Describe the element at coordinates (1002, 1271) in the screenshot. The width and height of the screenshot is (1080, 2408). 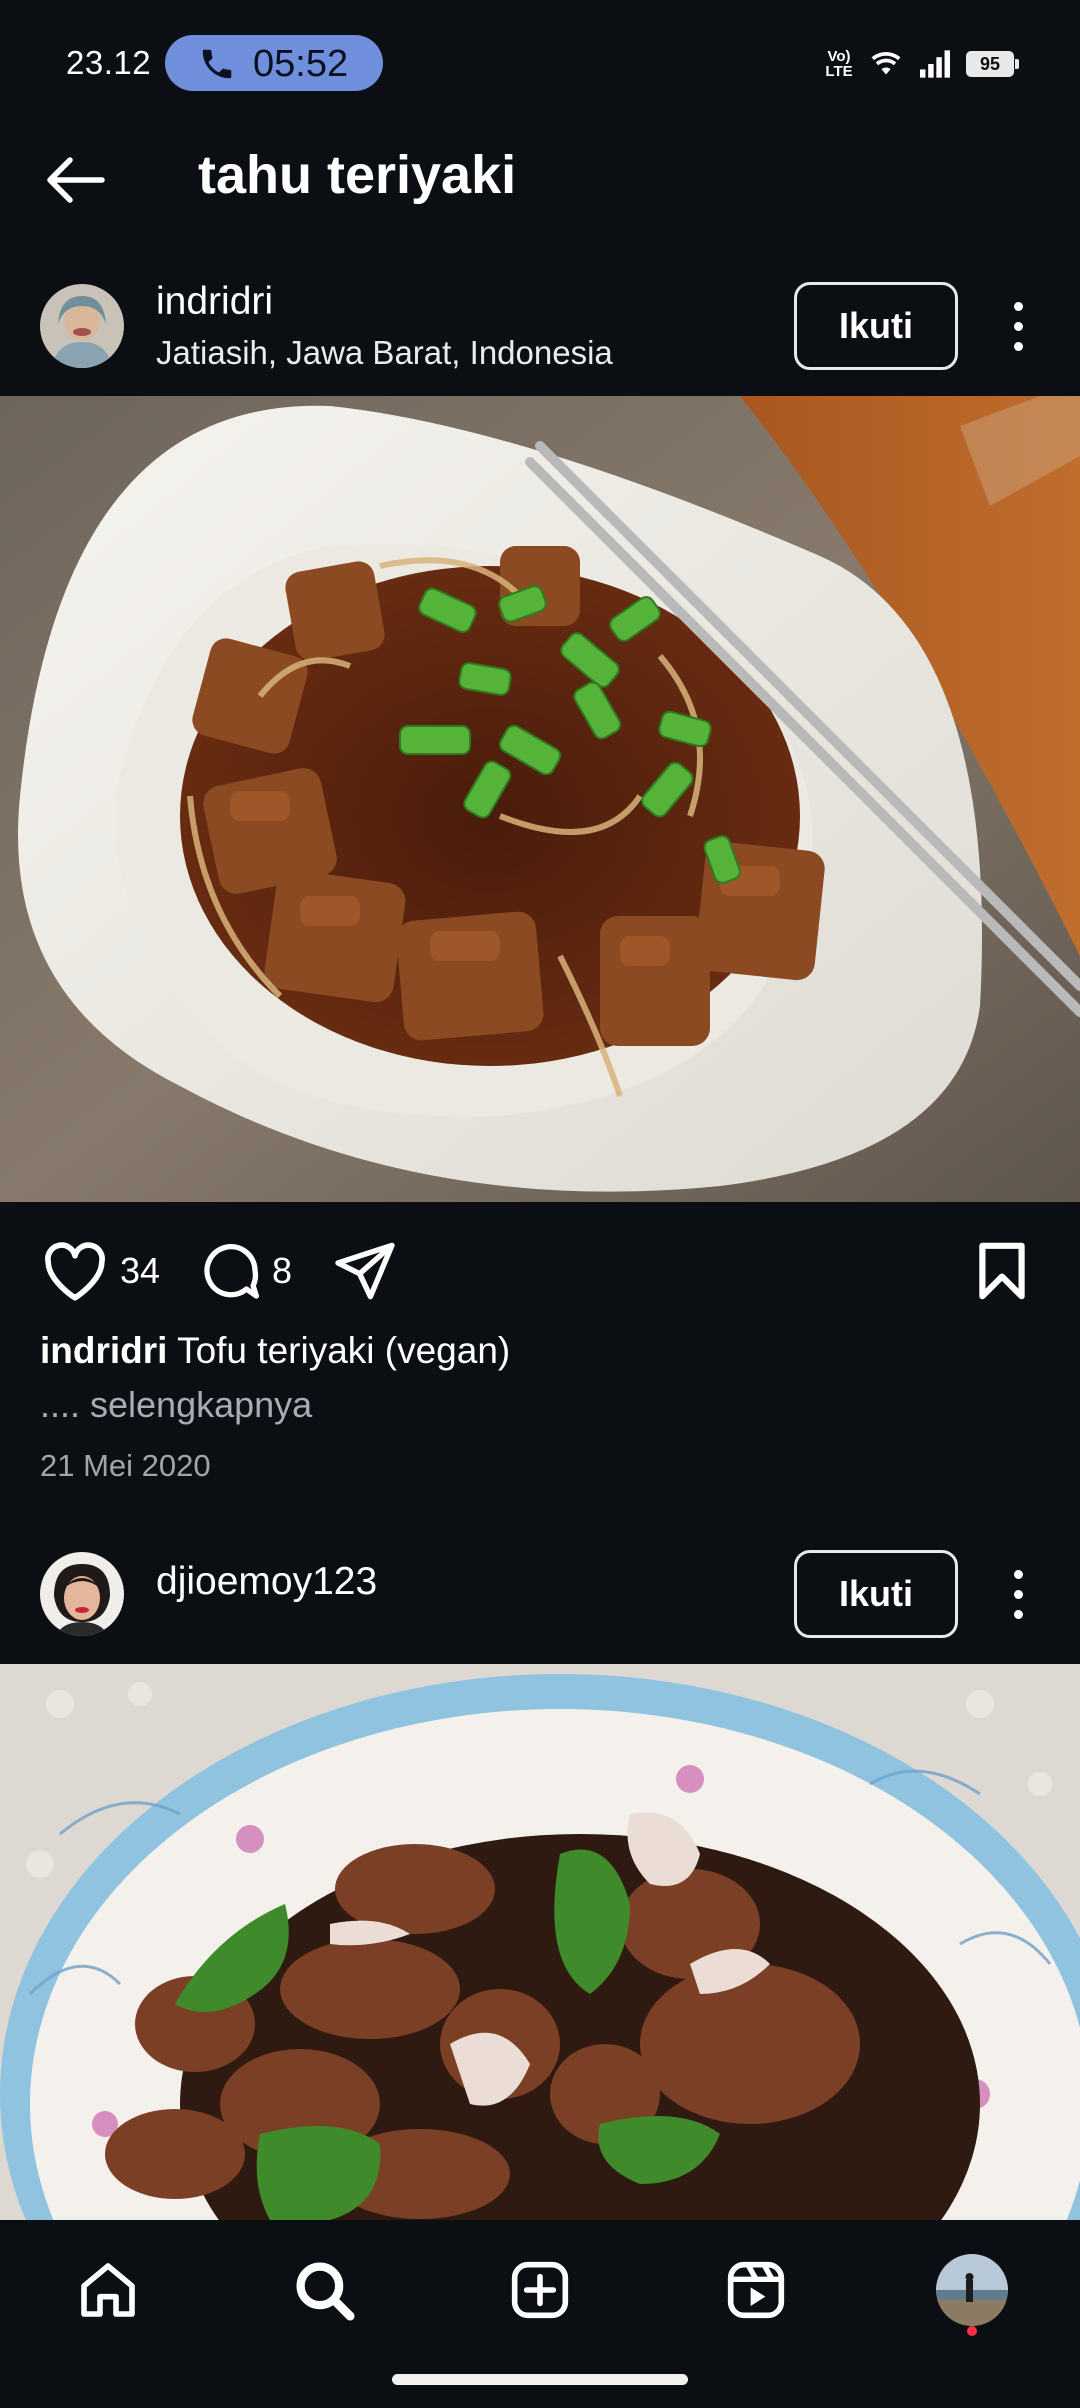
I see `bookmark-icon` at that location.